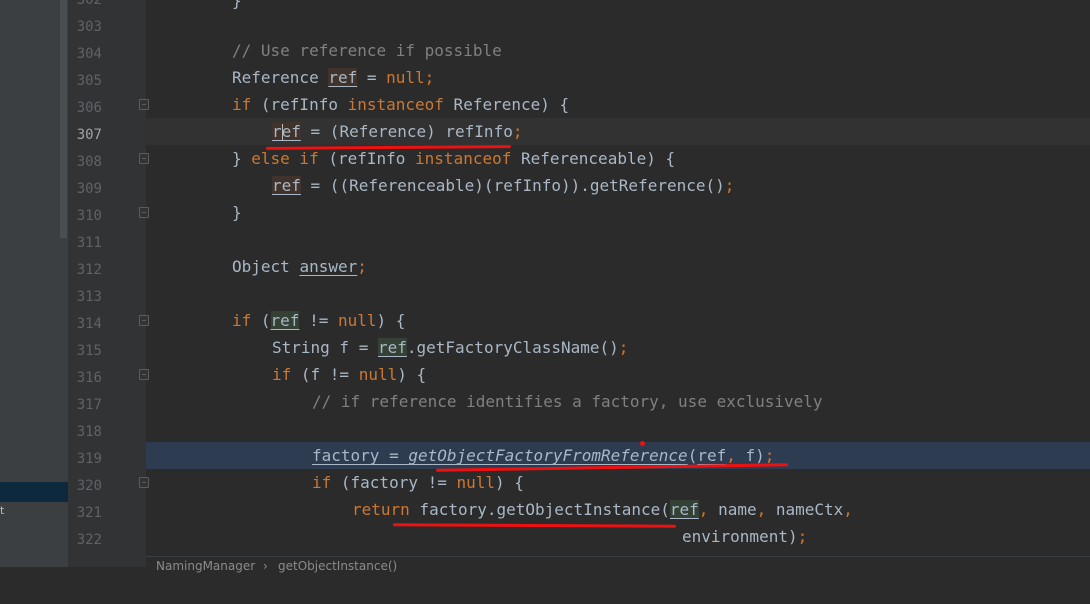  I want to click on method-call: getObjectFactoryFromReference, so click(547, 455).